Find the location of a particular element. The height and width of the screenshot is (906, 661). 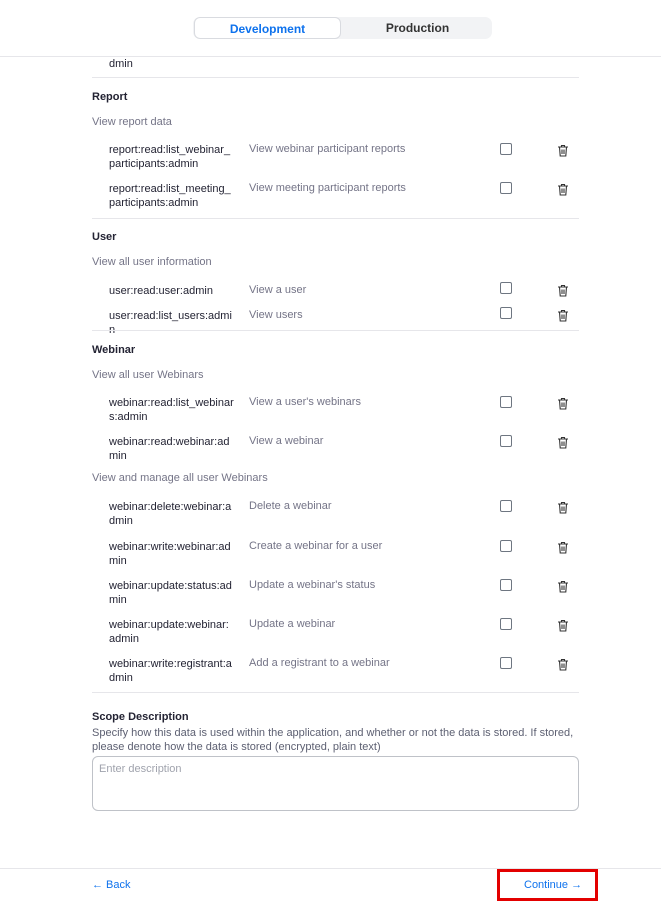

environment-header: Development Production is located at coordinates (330, 28).